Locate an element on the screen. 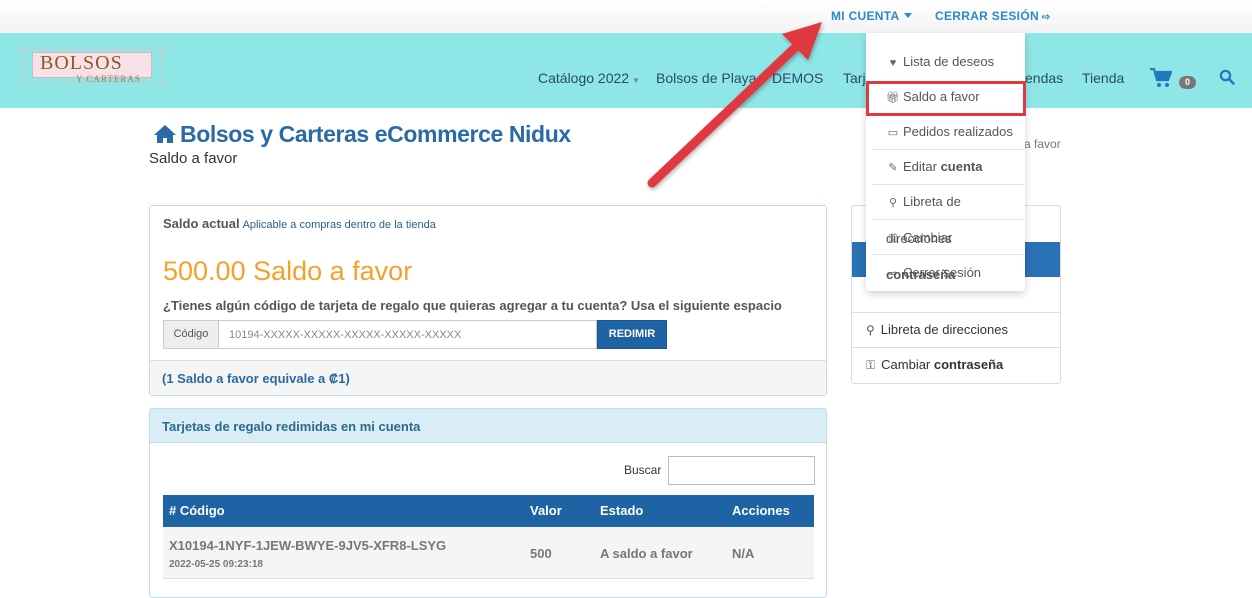 This screenshot has height=598, width=1252. giftcard-status: A saldo a favor is located at coordinates (646, 553).